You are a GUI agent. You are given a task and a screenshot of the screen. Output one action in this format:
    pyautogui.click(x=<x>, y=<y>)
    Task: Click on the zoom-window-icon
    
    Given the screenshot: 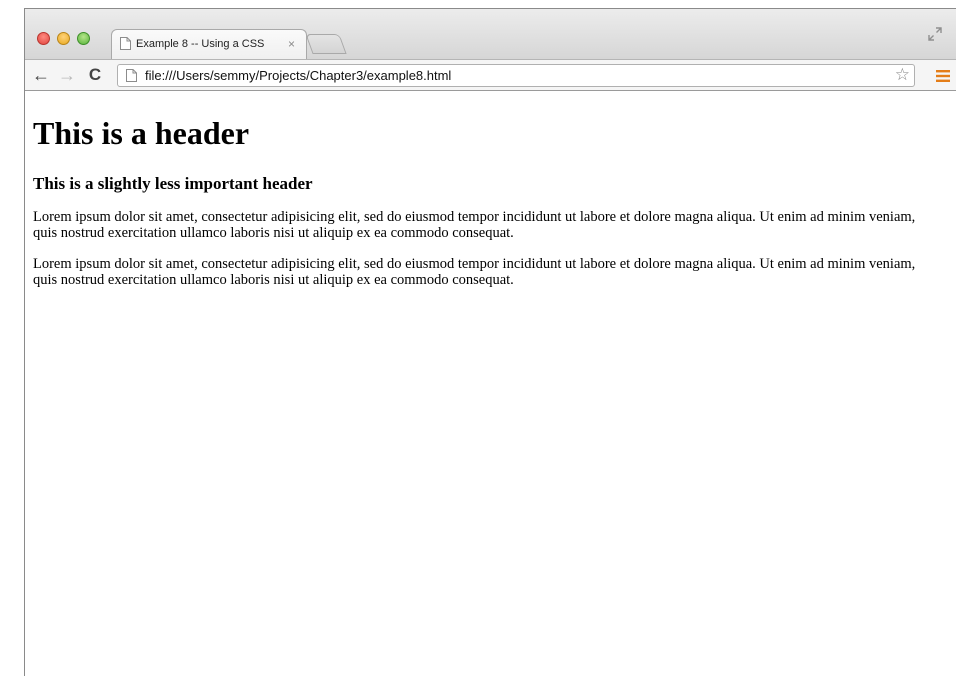 What is the action you would take?
    pyautogui.click(x=83, y=38)
    